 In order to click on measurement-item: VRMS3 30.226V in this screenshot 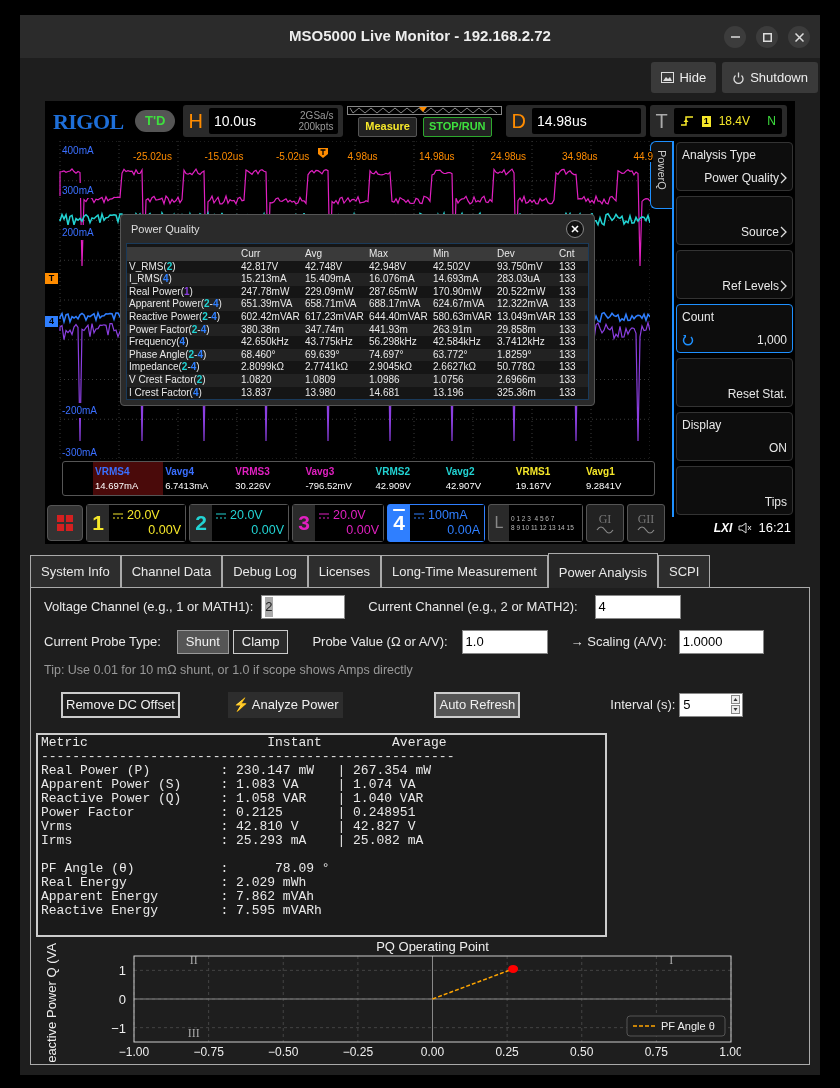, I will do `click(268, 478)`.